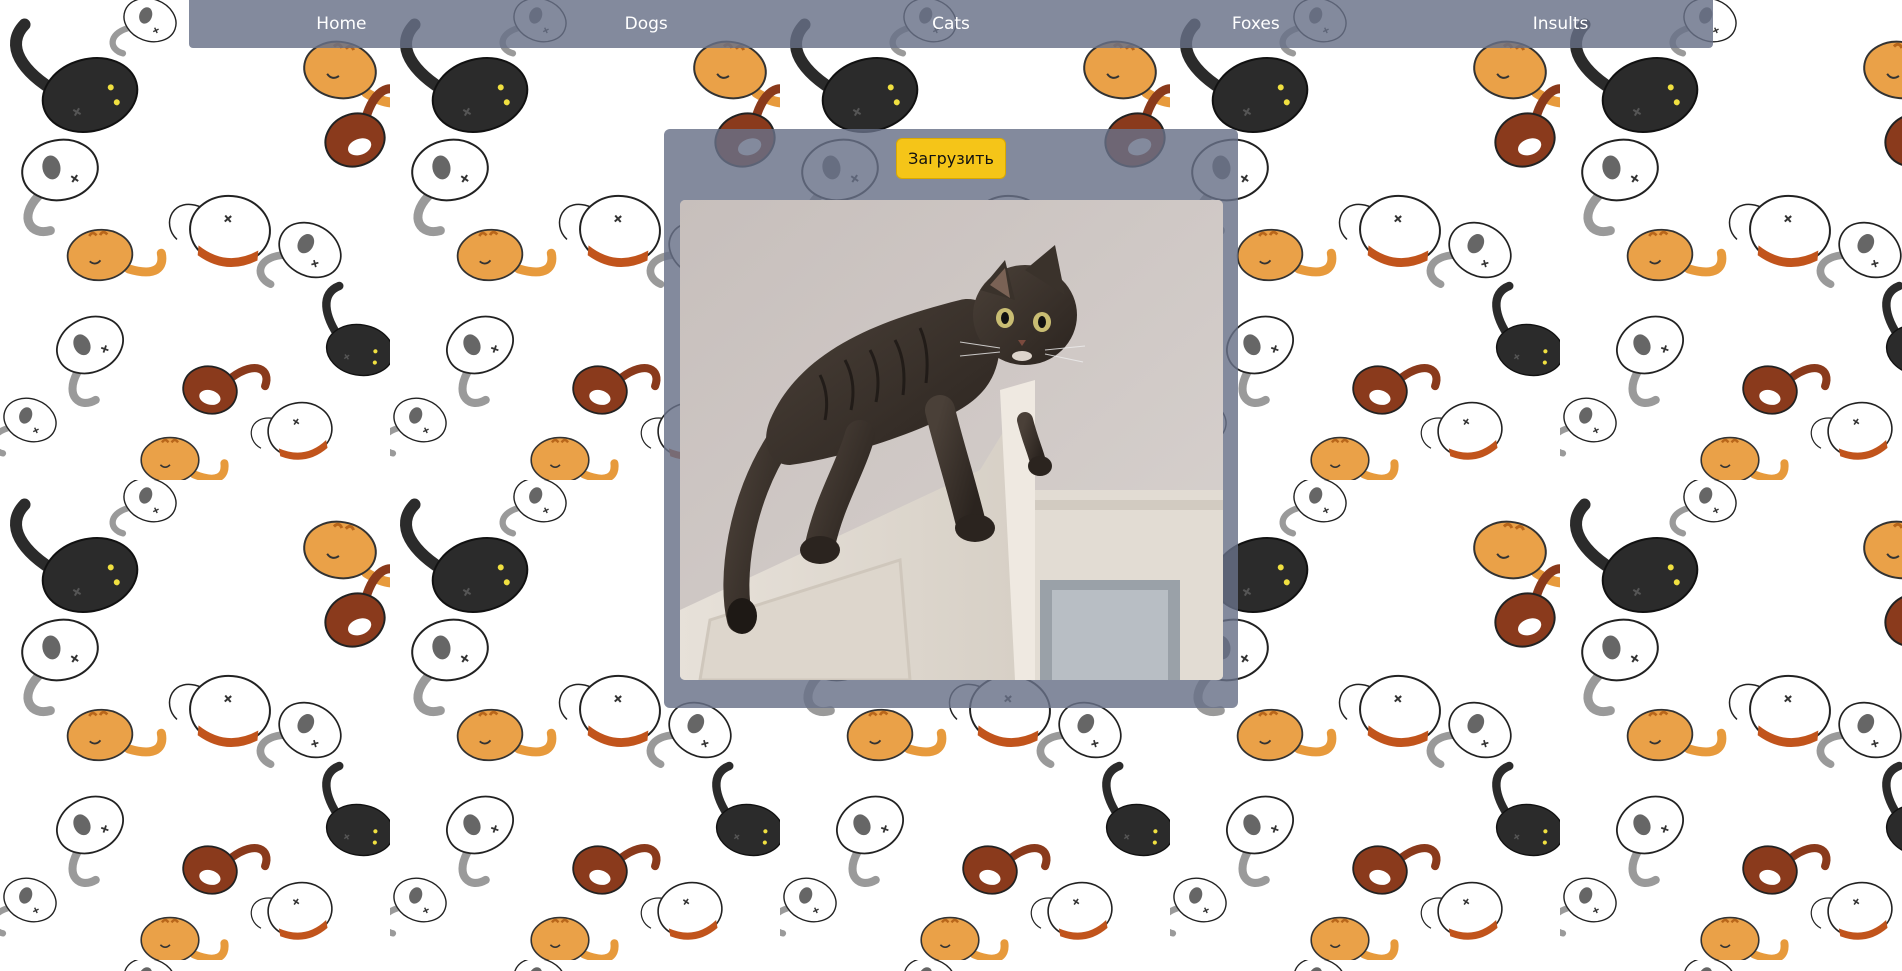 Image resolution: width=1902 pixels, height=971 pixels. I want to click on nav-foxes: Foxes, so click(1255, 24).